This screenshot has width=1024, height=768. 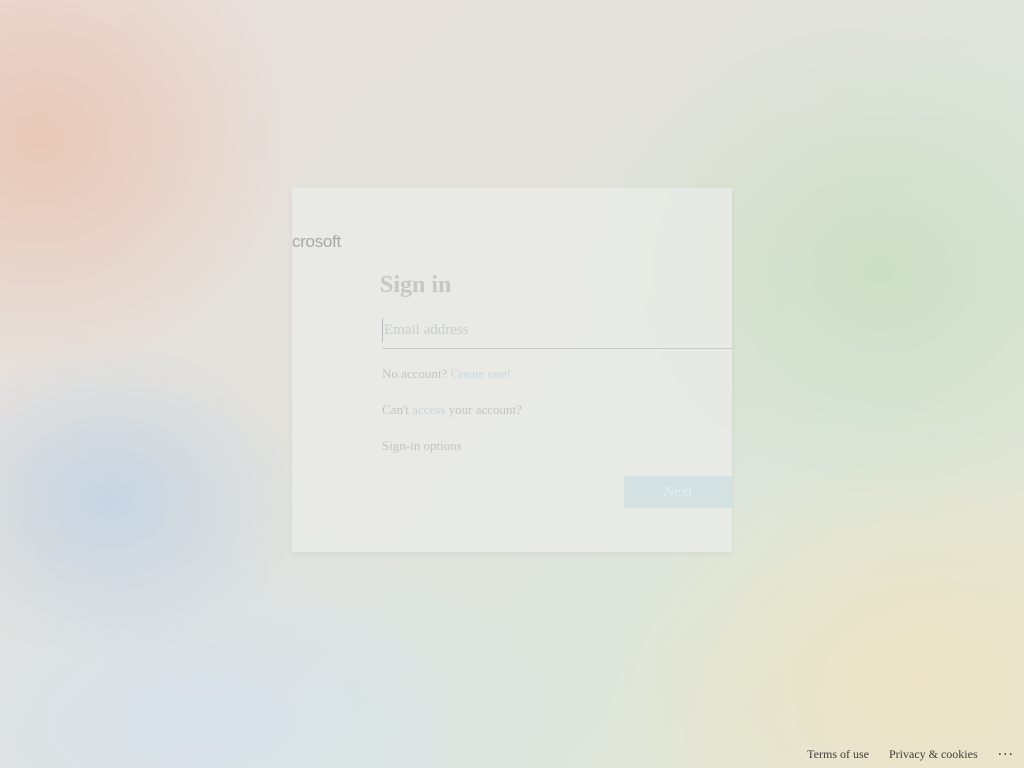 I want to click on page-title: Sign in, so click(x=416, y=285).